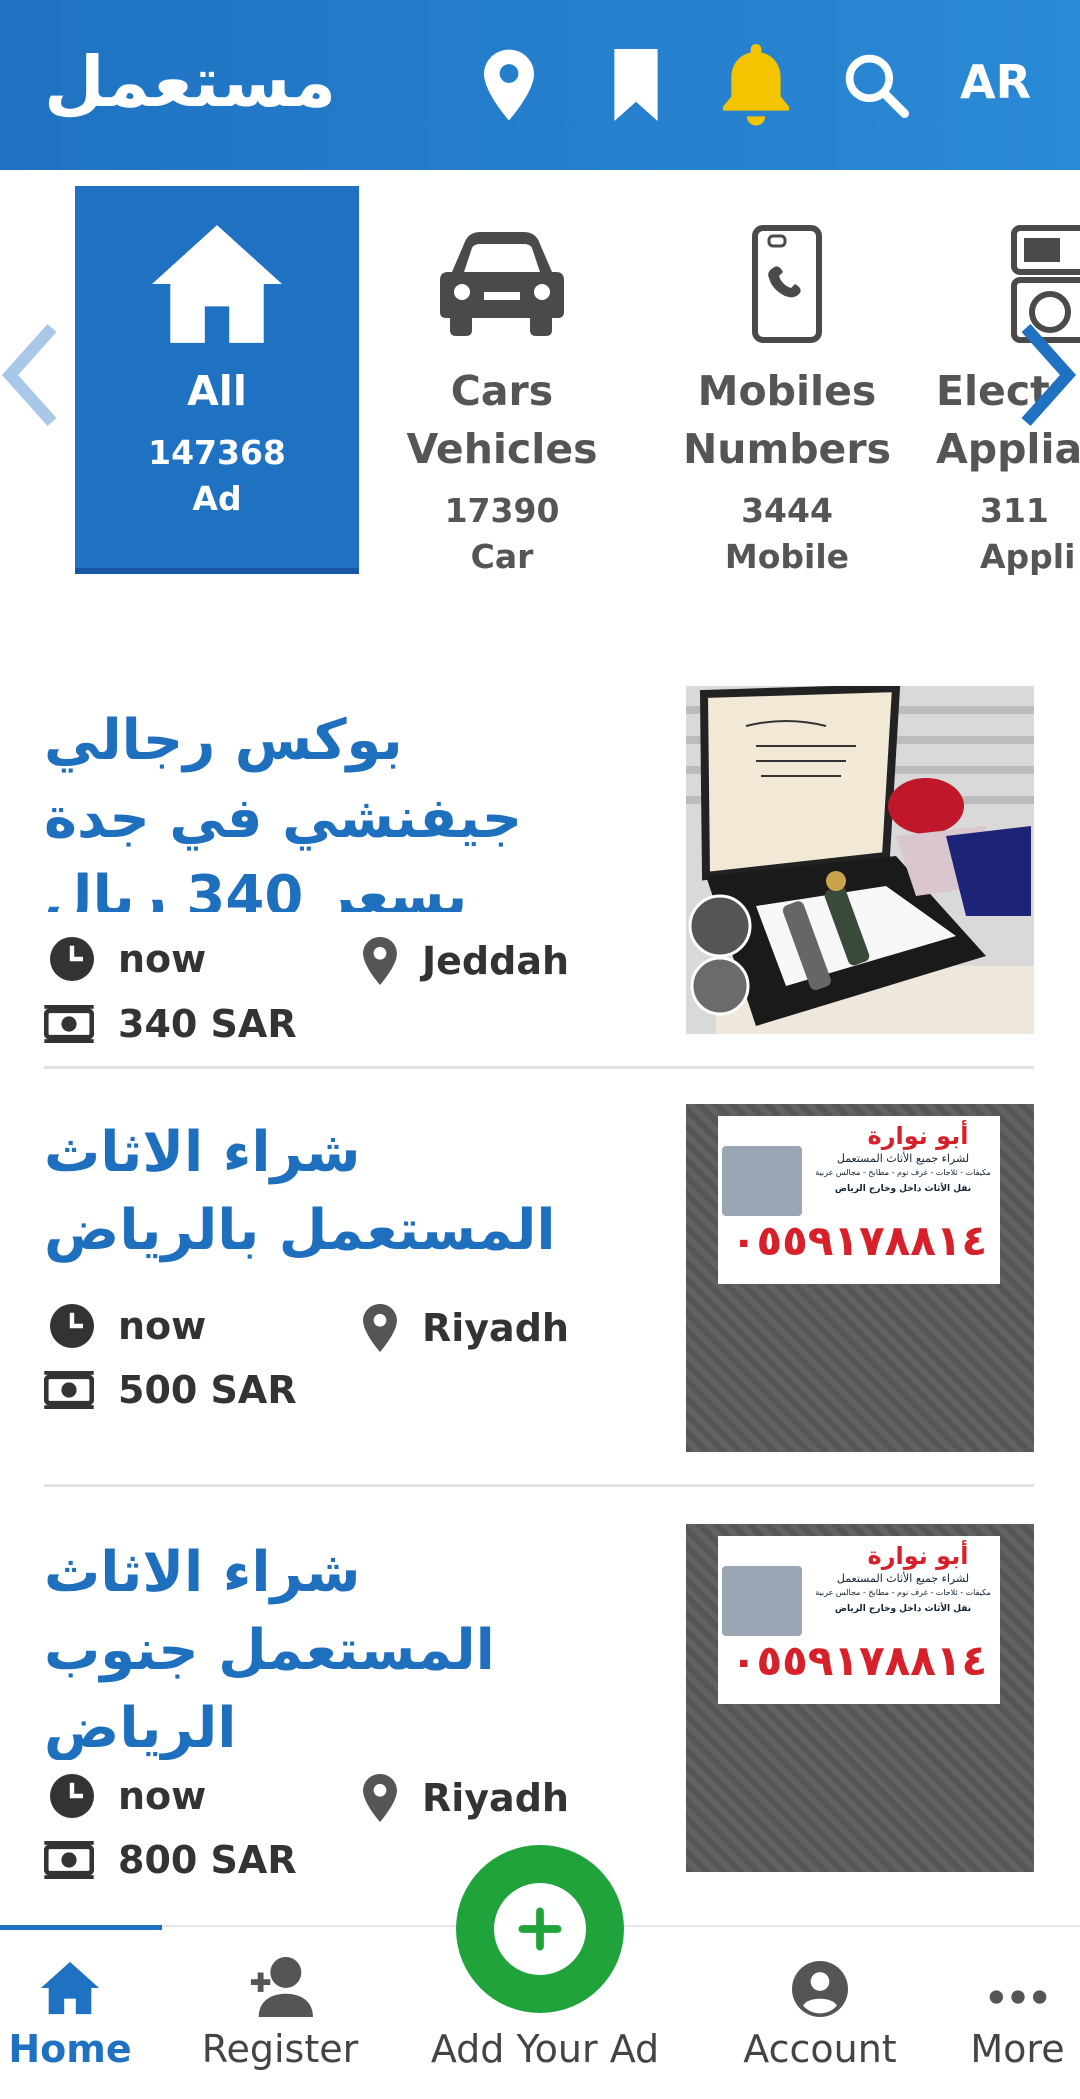 This screenshot has height=2099, width=1080. I want to click on category-count: 147368 Ad, so click(217, 475).